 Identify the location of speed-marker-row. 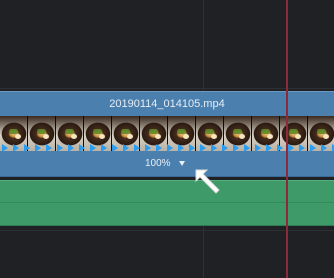
(167, 147).